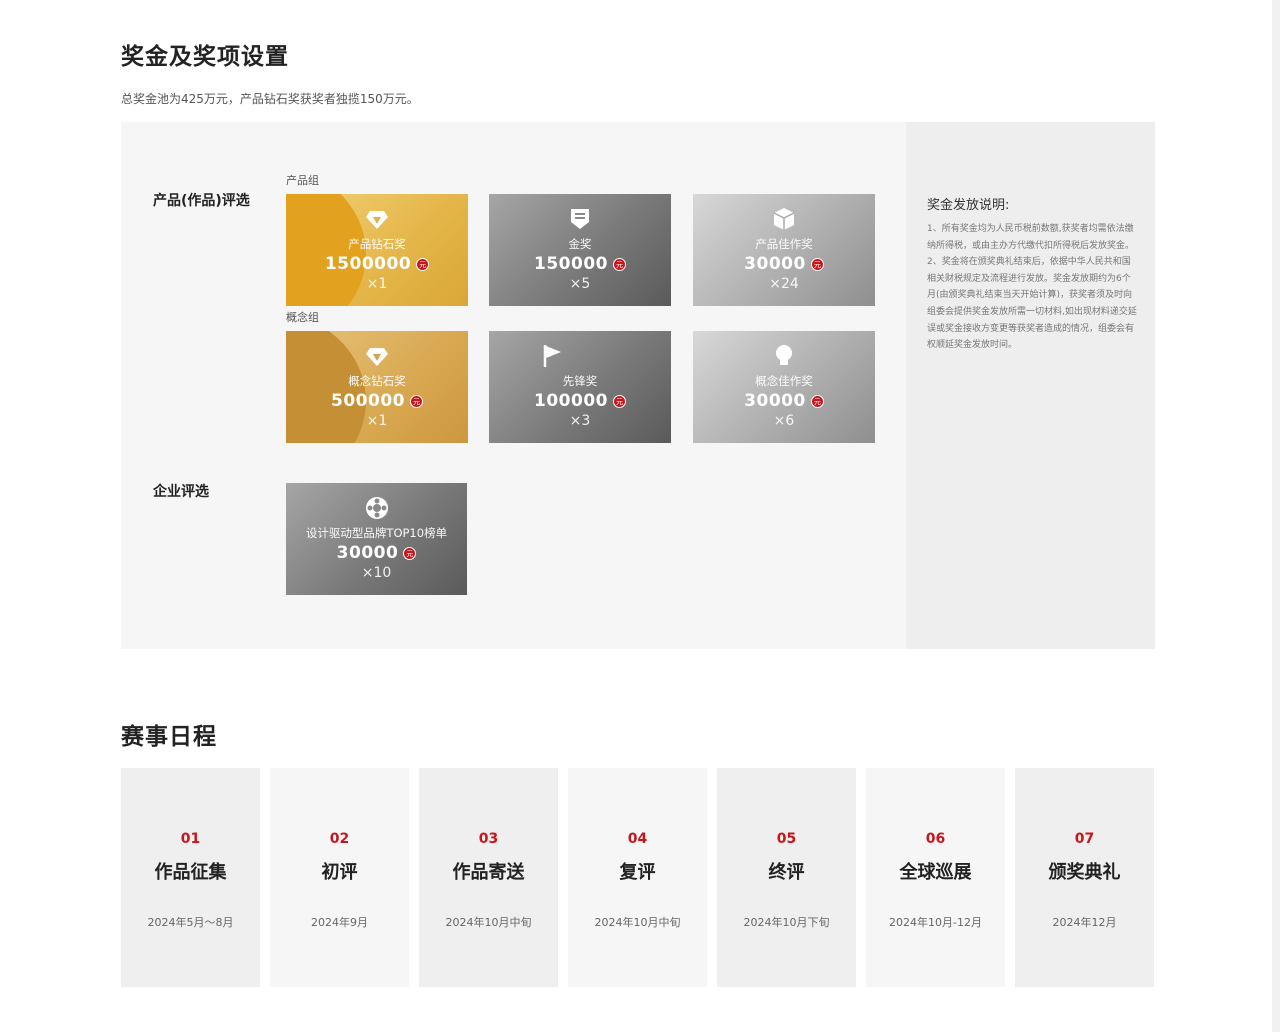  Describe the element at coordinates (377, 381) in the screenshot. I see `award-name: 概念钻石奖` at that location.